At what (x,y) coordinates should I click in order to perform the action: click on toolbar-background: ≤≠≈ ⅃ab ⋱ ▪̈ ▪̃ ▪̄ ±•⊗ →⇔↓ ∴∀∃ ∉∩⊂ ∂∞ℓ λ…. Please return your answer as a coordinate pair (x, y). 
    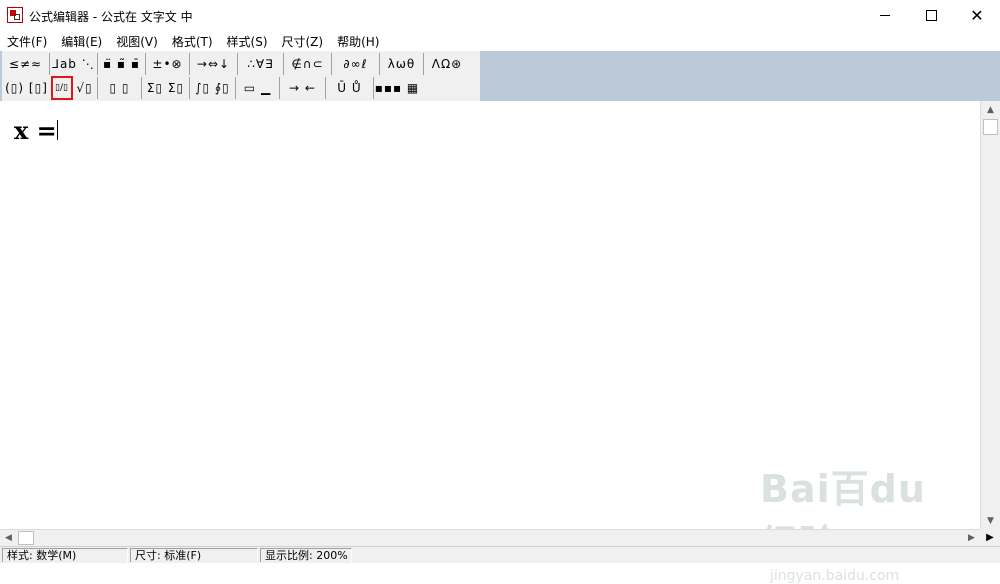
    Looking at the image, I should click on (500, 76).